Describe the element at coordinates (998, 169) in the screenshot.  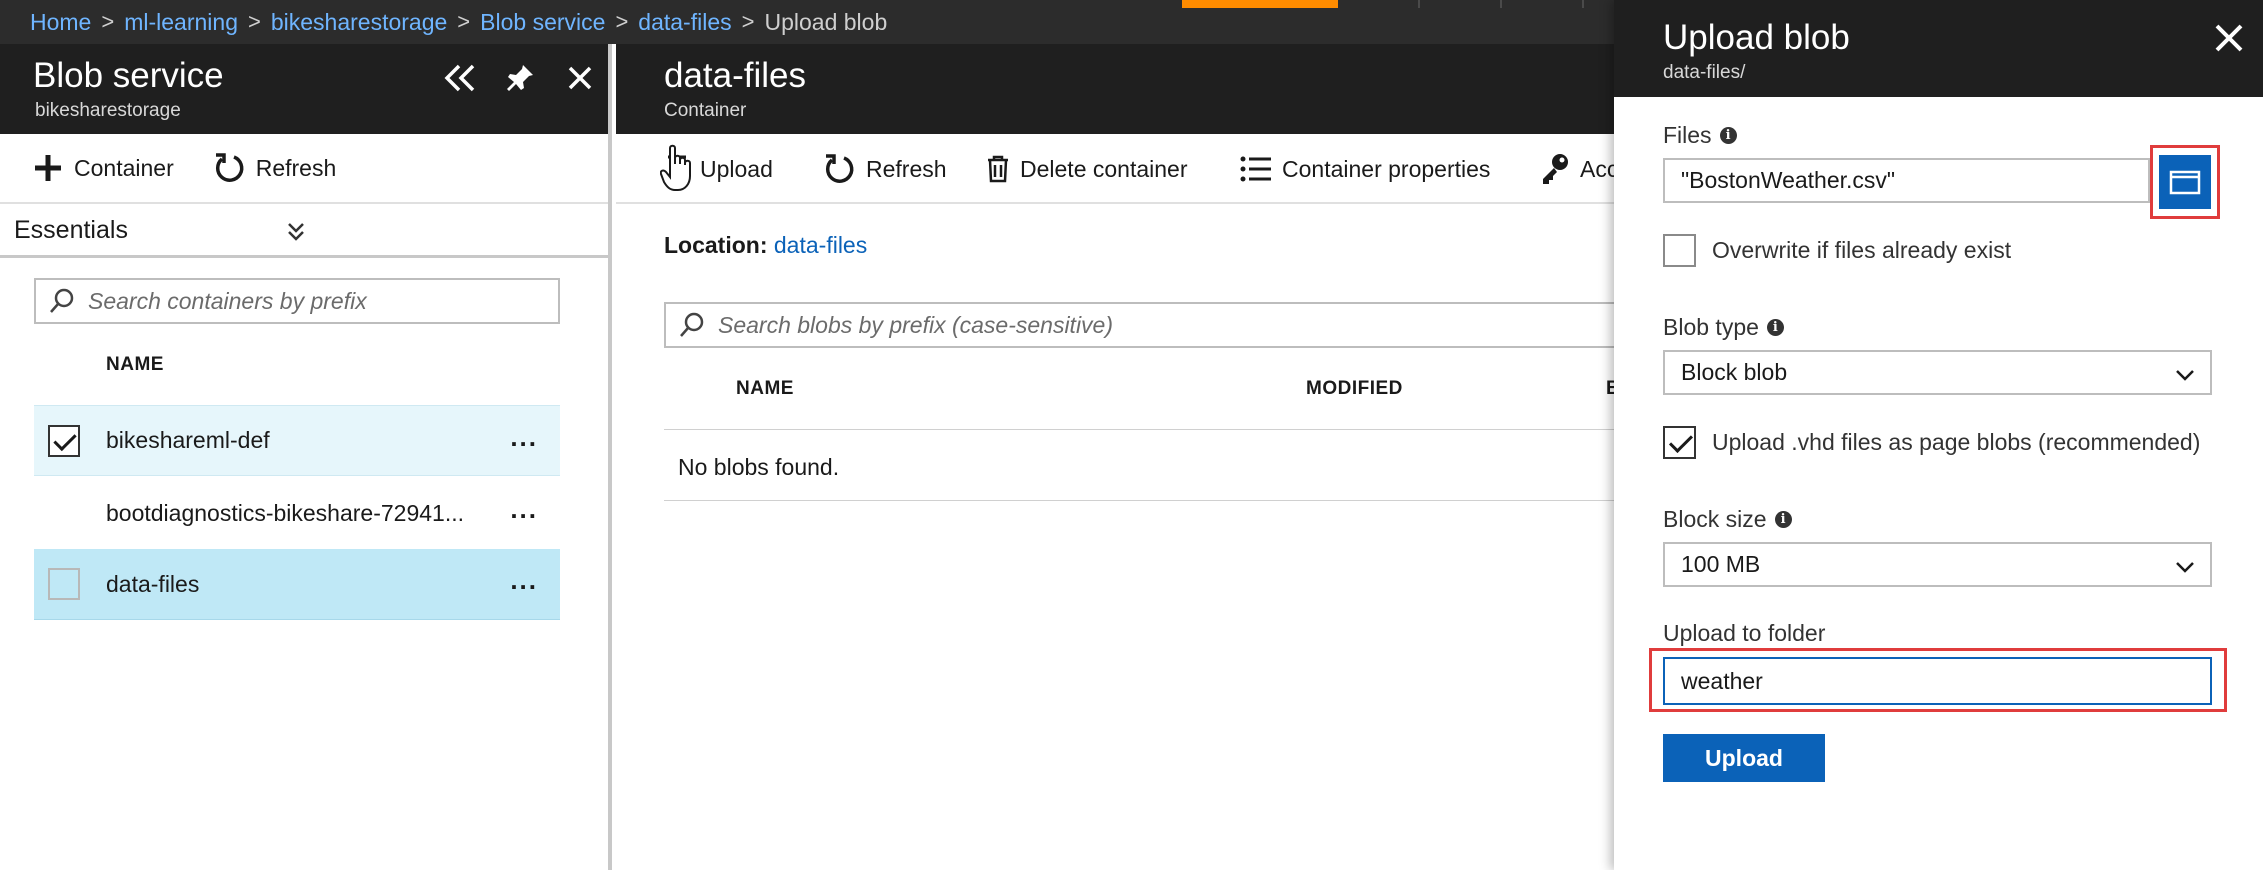
I see `trash-icon` at that location.